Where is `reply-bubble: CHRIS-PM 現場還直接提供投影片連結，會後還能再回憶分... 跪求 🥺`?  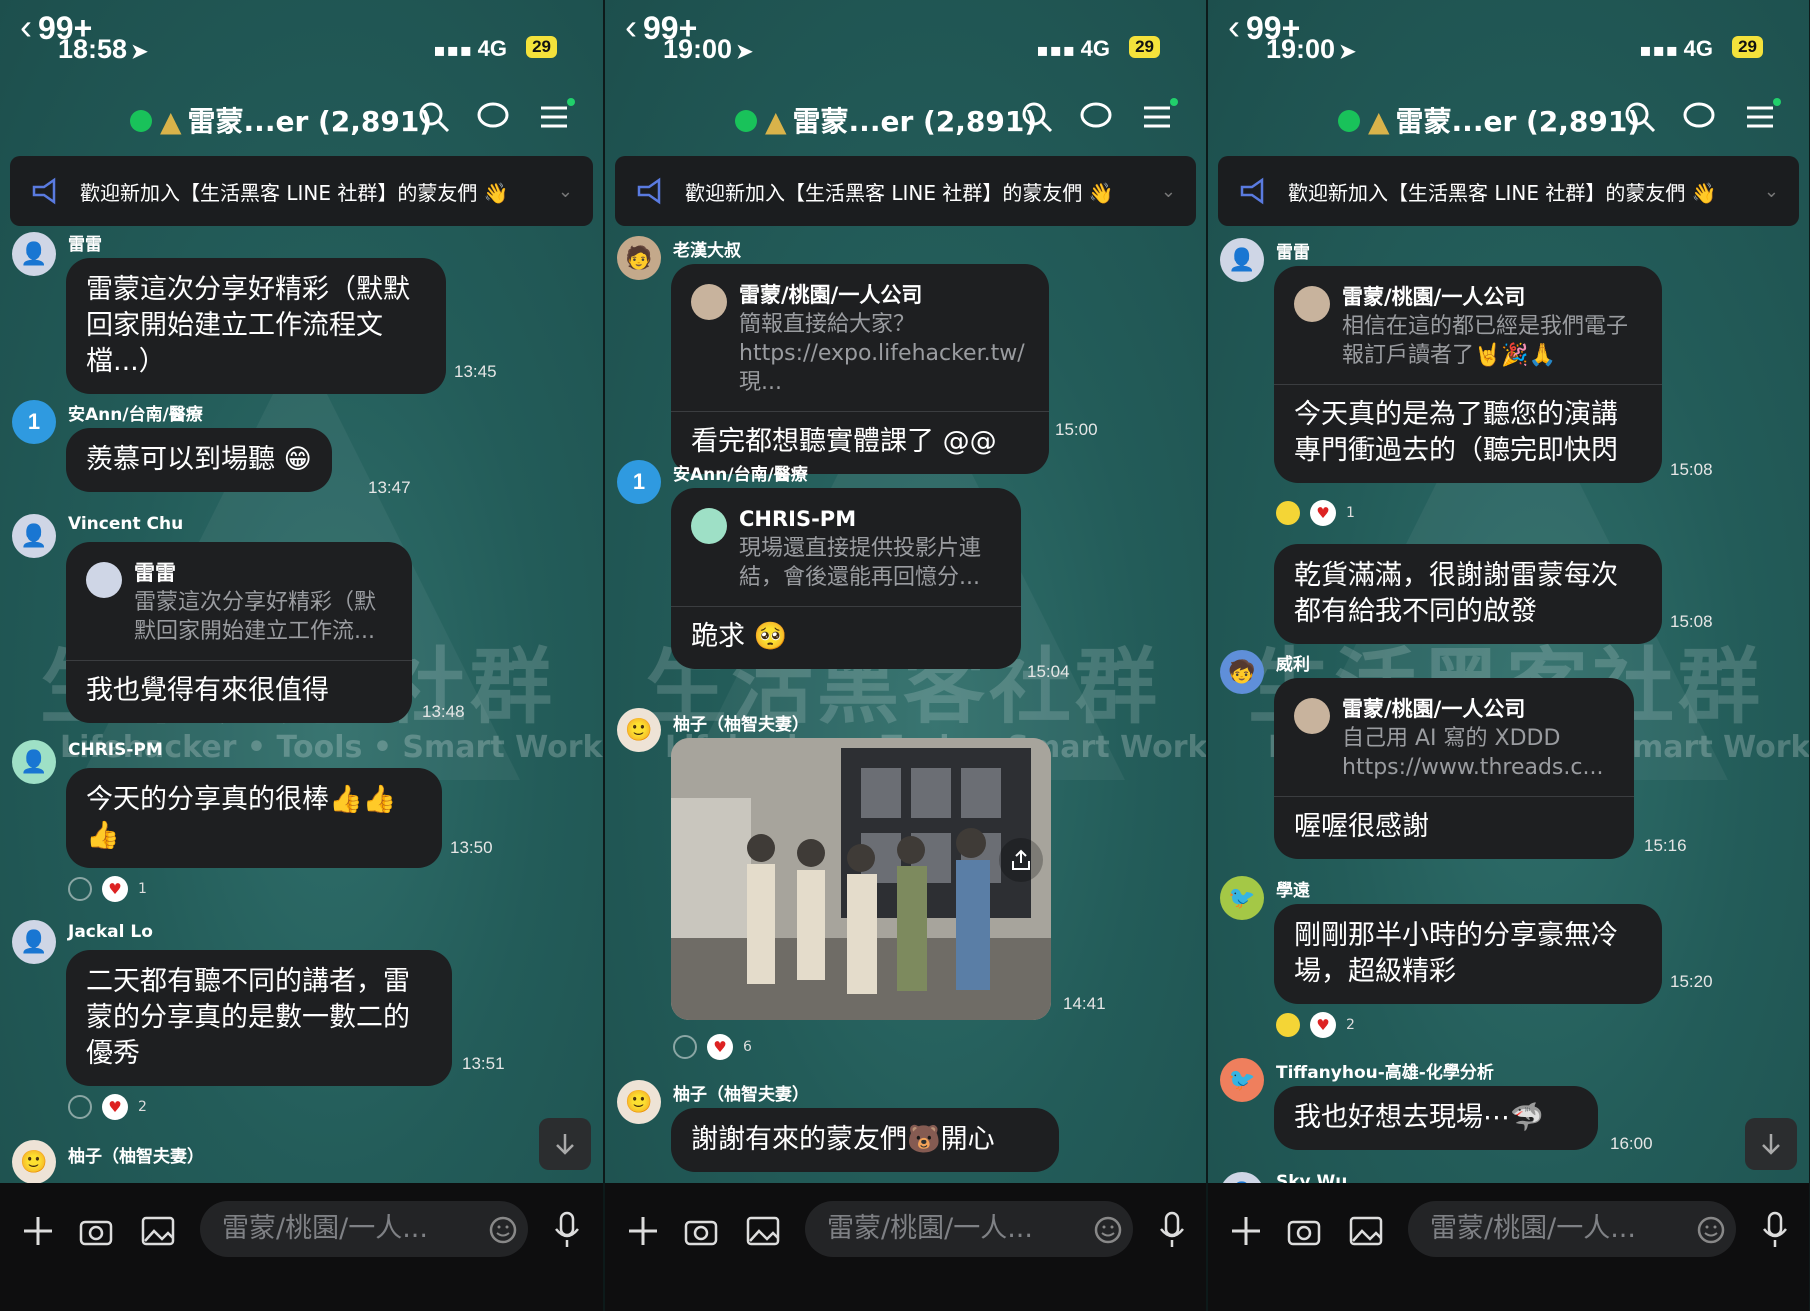
reply-bubble: CHRIS-PM 現場還直接提供投影片連結，會後還能再回憶分... 跪求 🥺 is located at coordinates (846, 578).